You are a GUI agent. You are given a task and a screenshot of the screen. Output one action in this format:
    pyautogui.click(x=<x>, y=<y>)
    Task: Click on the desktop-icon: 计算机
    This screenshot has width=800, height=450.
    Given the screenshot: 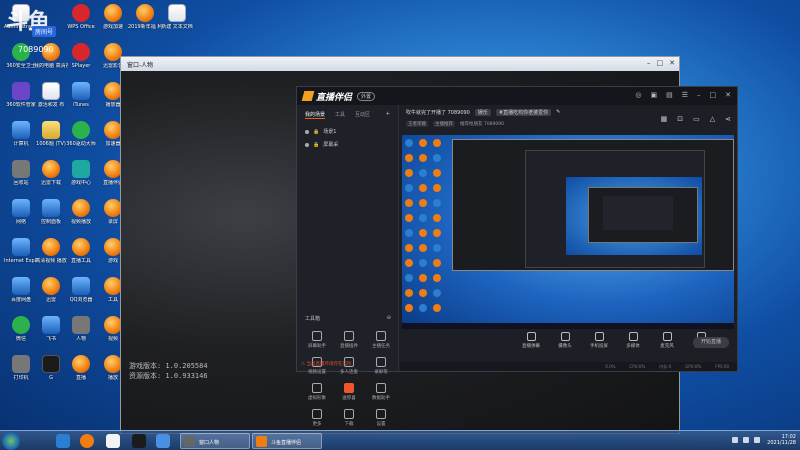 What is the action you would take?
    pyautogui.click(x=21, y=134)
    